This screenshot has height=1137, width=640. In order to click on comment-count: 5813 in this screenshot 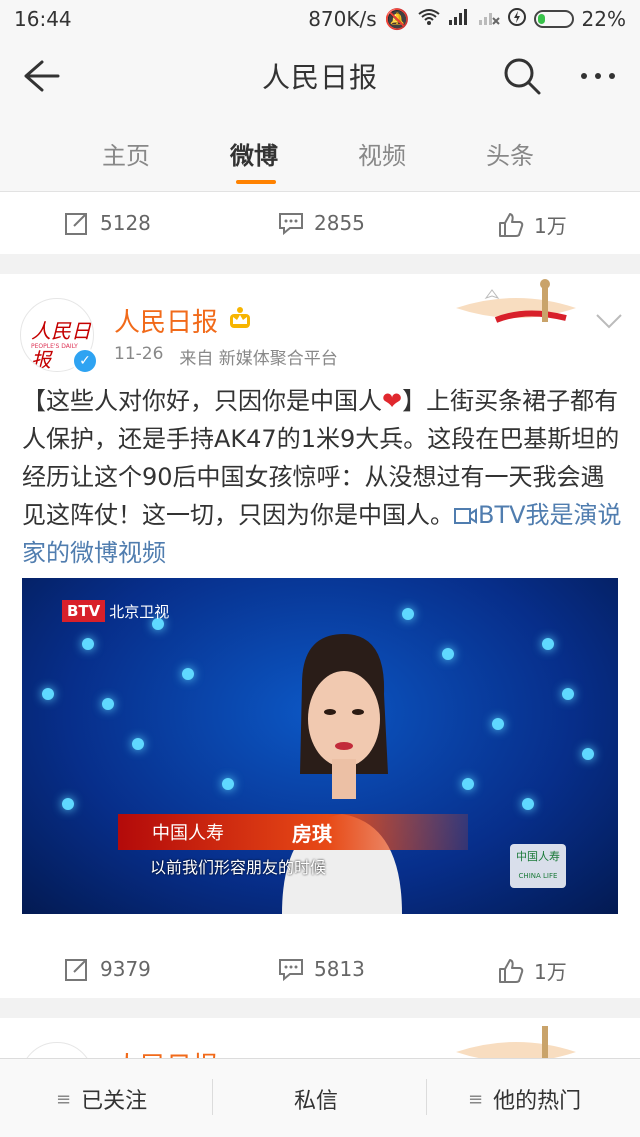, I will do `click(339, 969)`.